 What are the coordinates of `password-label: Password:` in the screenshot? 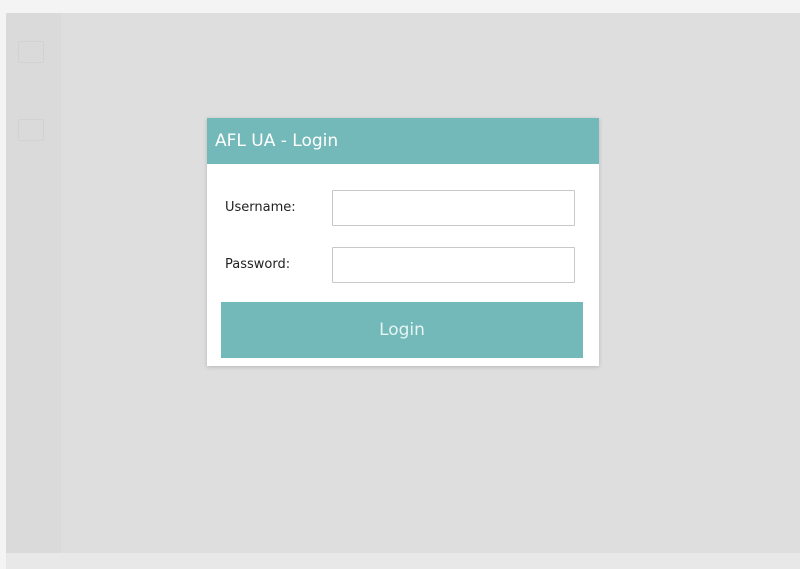 It's located at (258, 264).